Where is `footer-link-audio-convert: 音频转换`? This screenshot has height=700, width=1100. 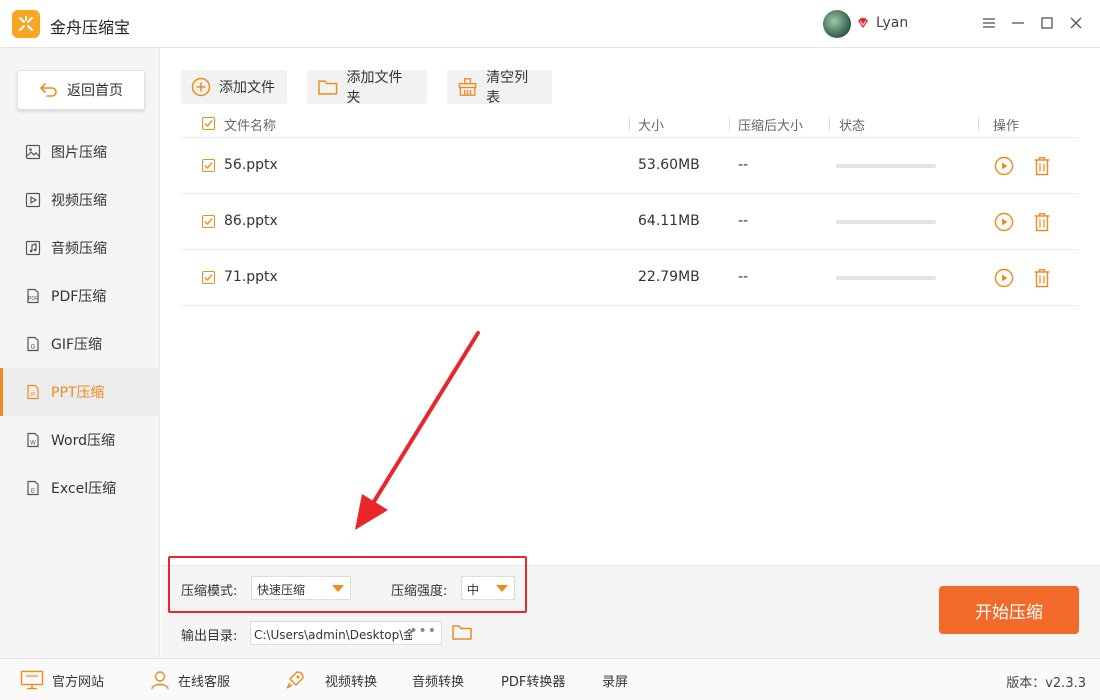
footer-link-audio-convert: 音频转换 is located at coordinates (438, 679).